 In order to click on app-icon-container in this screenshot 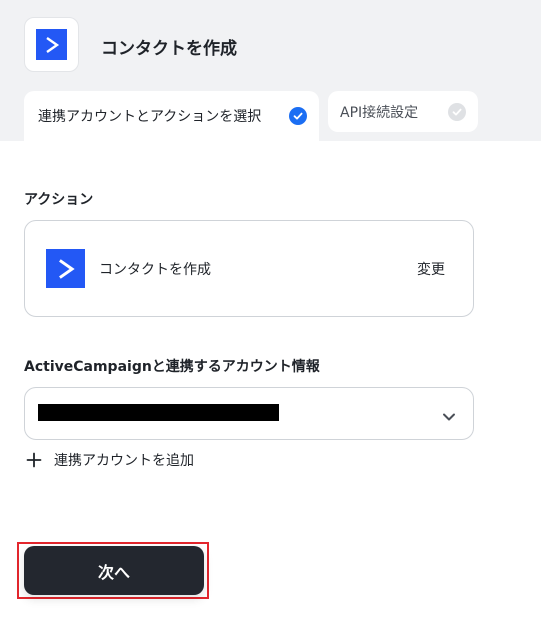, I will do `click(51, 44)`.